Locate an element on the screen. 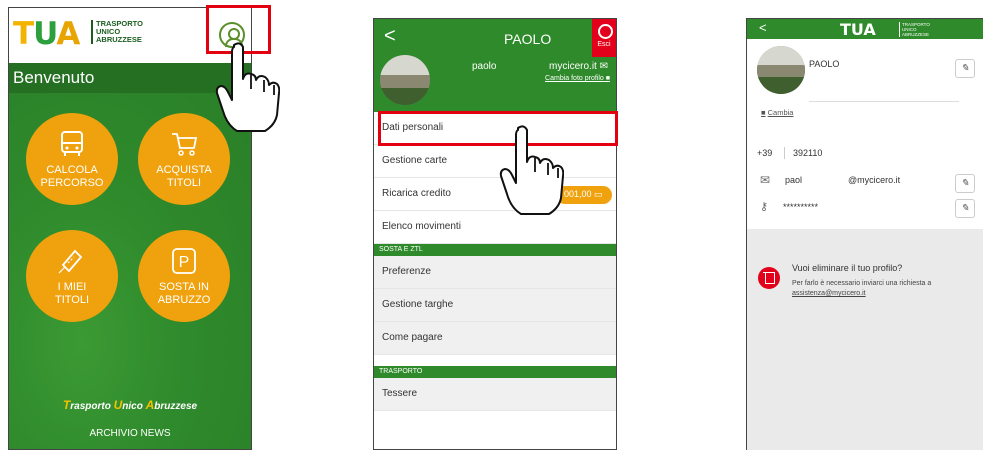 This screenshot has width=983, height=450. support-email-link: assistenza@mycicero.it is located at coordinates (829, 293).